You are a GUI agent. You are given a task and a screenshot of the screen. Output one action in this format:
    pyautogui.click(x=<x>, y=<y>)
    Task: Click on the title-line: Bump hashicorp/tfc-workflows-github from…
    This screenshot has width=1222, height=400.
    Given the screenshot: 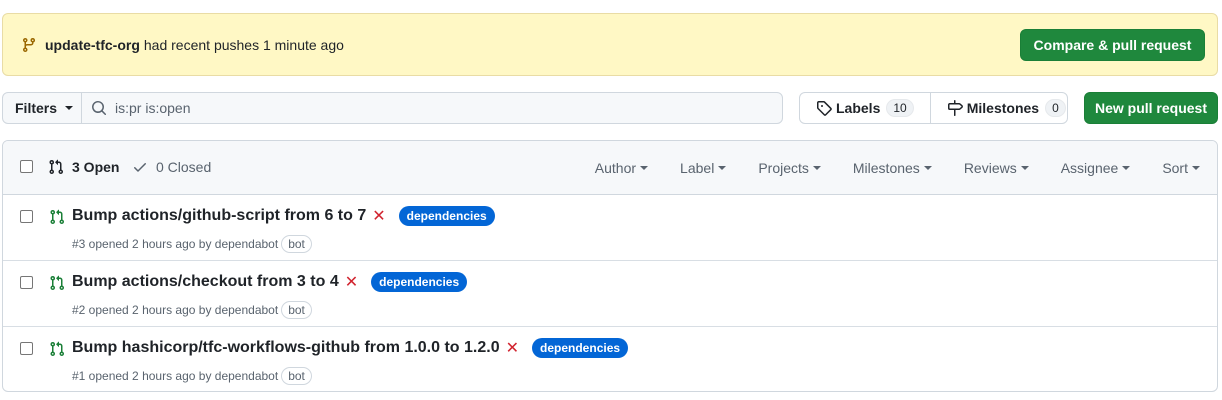 What is the action you would take?
    pyautogui.click(x=350, y=348)
    